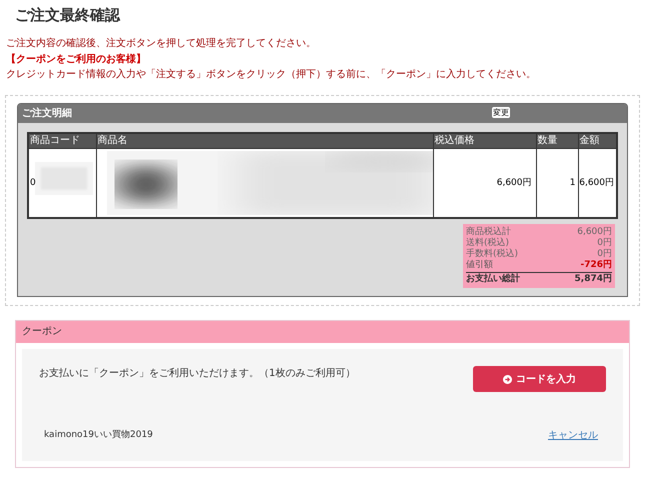 This screenshot has width=645, height=480. What do you see at coordinates (76, 59) in the screenshot?
I see `notice-heading: 【クーポンをご利用のお客様】` at bounding box center [76, 59].